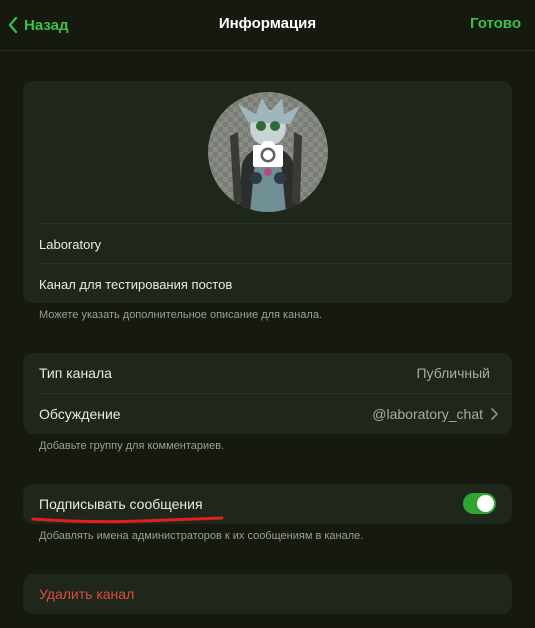  I want to click on discussion-row: Обсуждение @laboratory_chat, so click(267, 414).